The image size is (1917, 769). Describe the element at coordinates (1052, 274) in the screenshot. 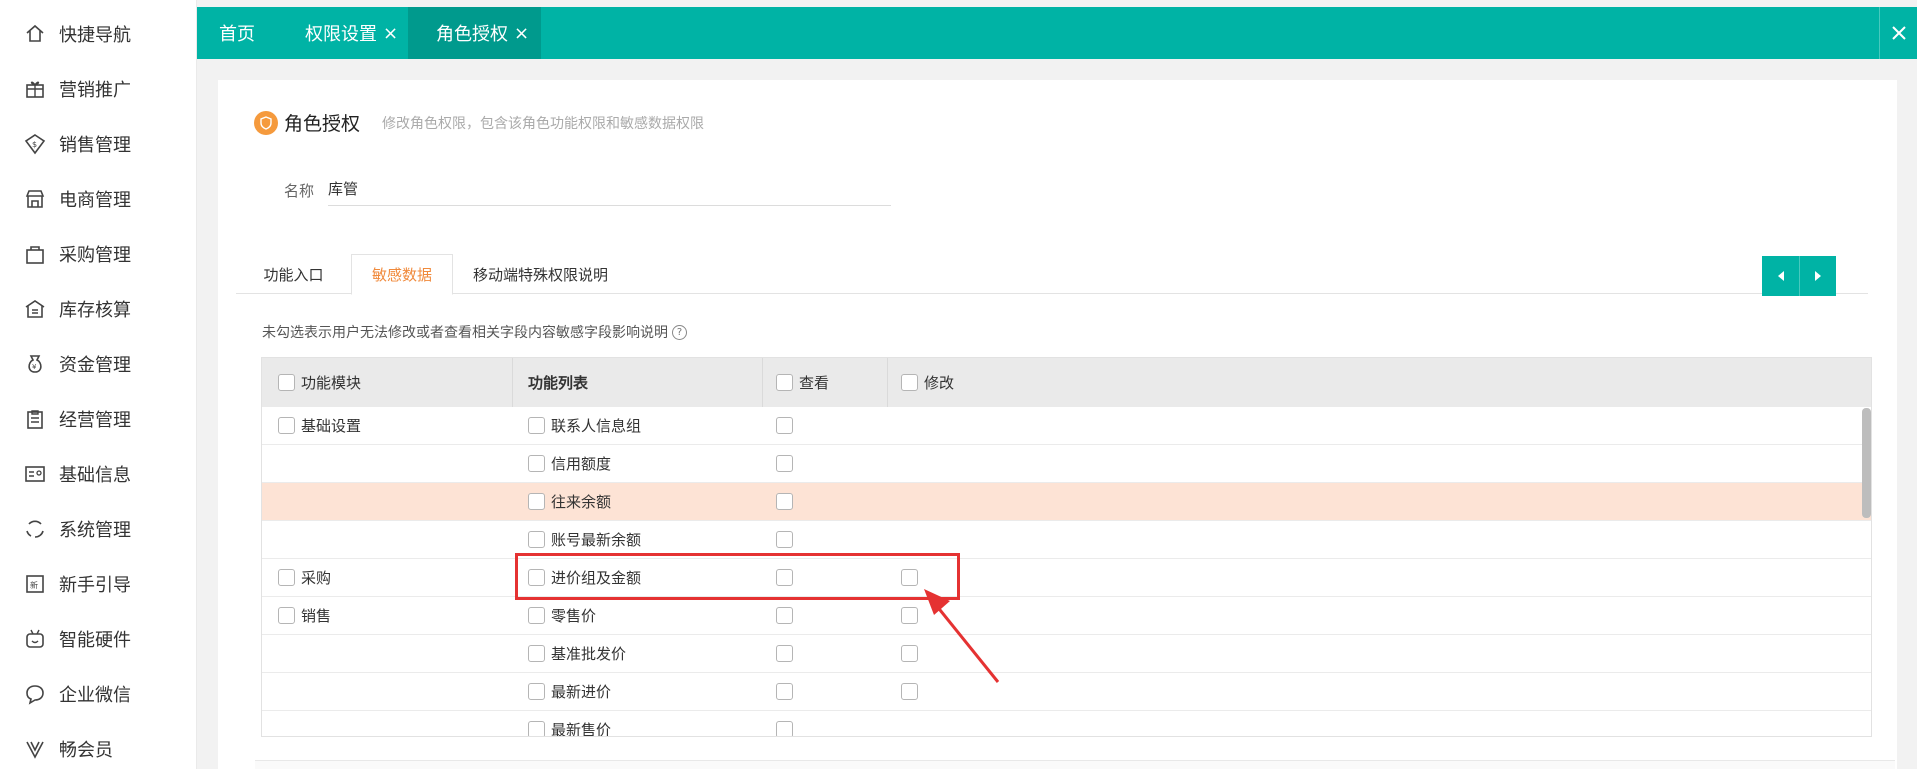

I see `subtab-bar: 功能入口 敏感数据 移动端特殊权限说明` at that location.